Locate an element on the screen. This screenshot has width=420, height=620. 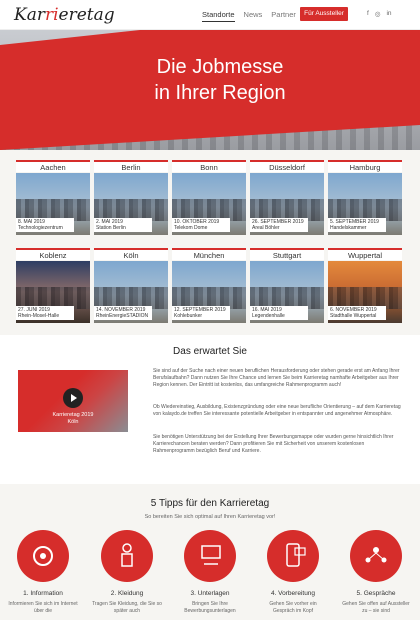
city-caption: 8. MAI 2019 Technologiezentrum is located at coordinates (45, 225).